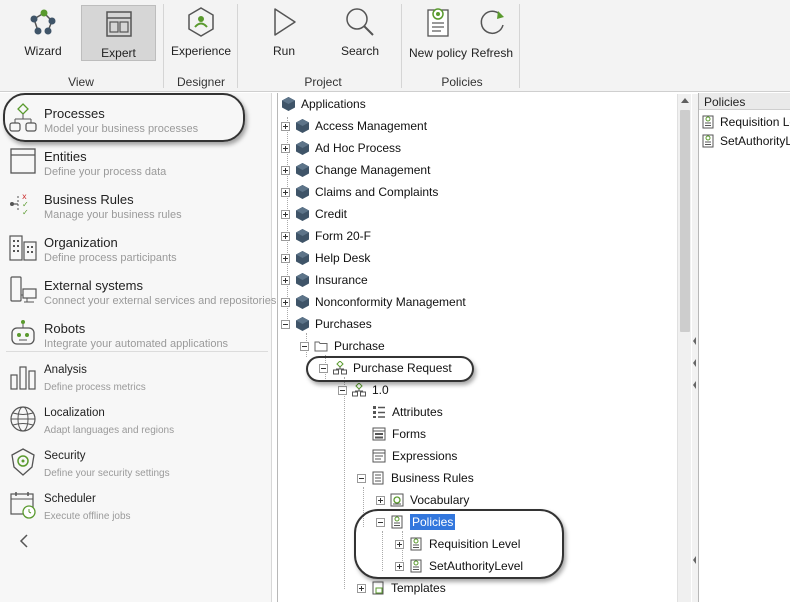  Describe the element at coordinates (745, 122) in the screenshot. I see `policy-list-item: Requisition Level` at that location.